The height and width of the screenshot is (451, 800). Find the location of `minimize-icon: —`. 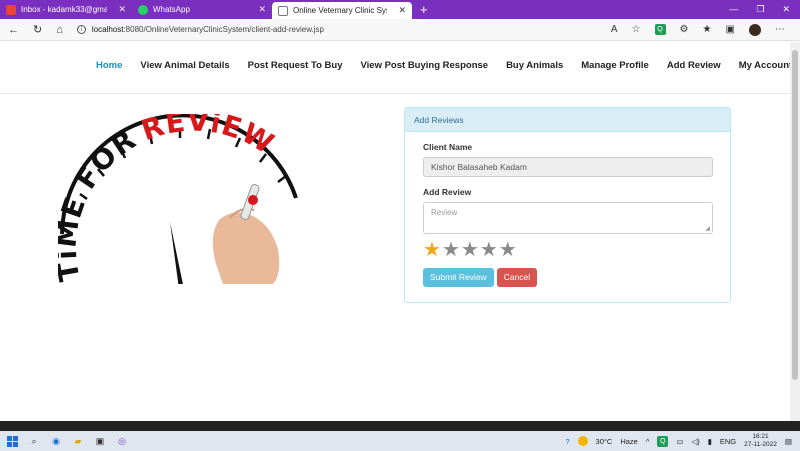

minimize-icon: — is located at coordinates (733, 9).